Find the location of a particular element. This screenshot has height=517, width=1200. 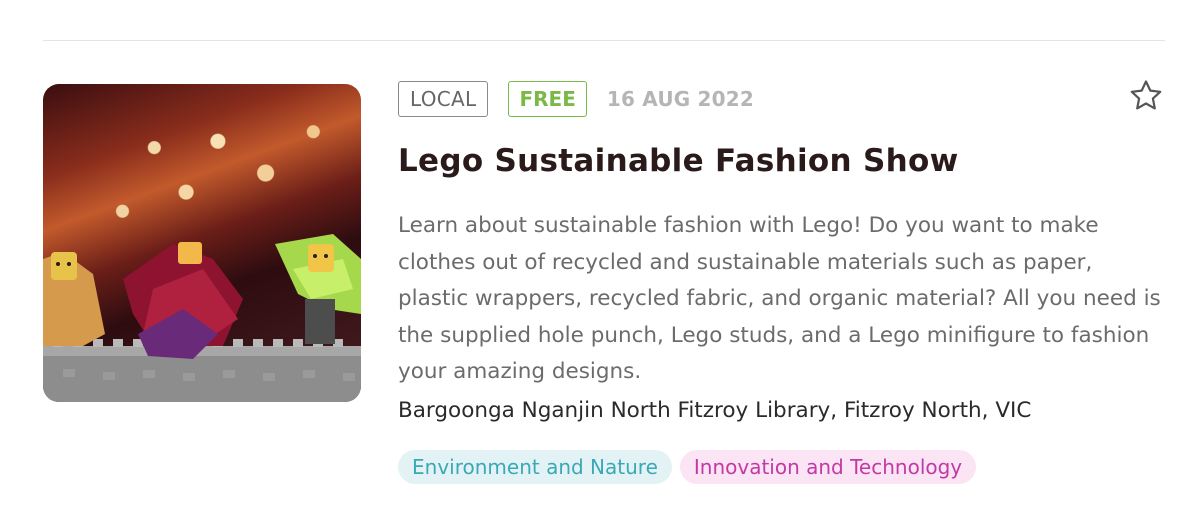

category-chip-innovation: Innovation and Technology is located at coordinates (828, 467).